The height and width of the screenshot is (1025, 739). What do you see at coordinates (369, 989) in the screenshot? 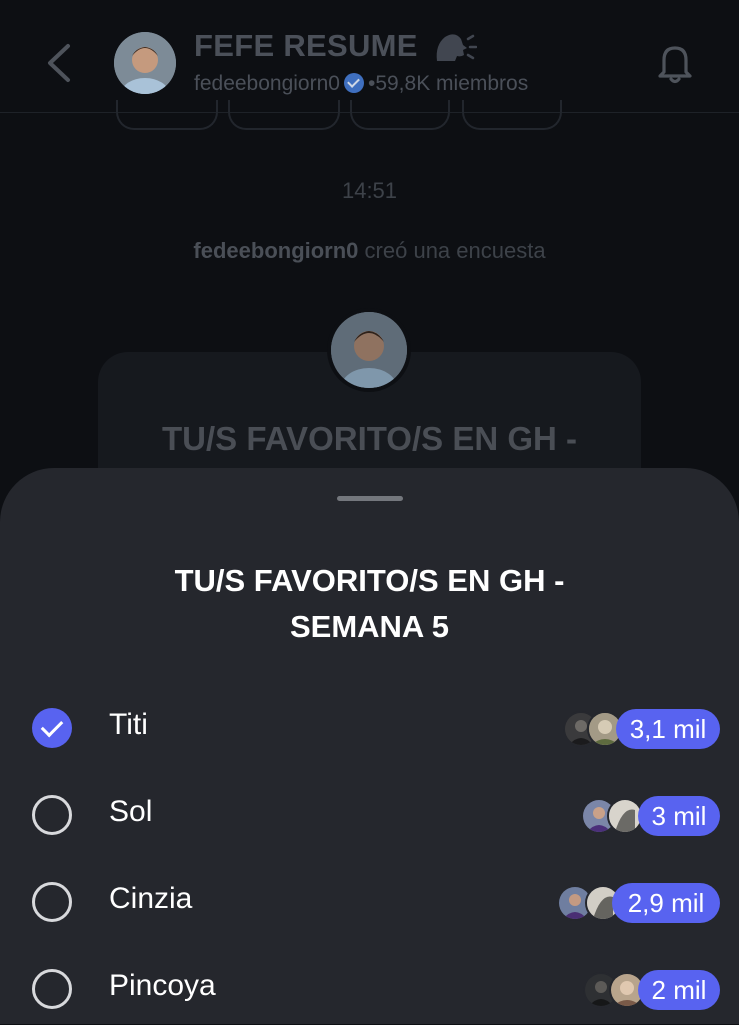
I see `poll-option-pincoya: Pincoya 2 mil` at bounding box center [369, 989].